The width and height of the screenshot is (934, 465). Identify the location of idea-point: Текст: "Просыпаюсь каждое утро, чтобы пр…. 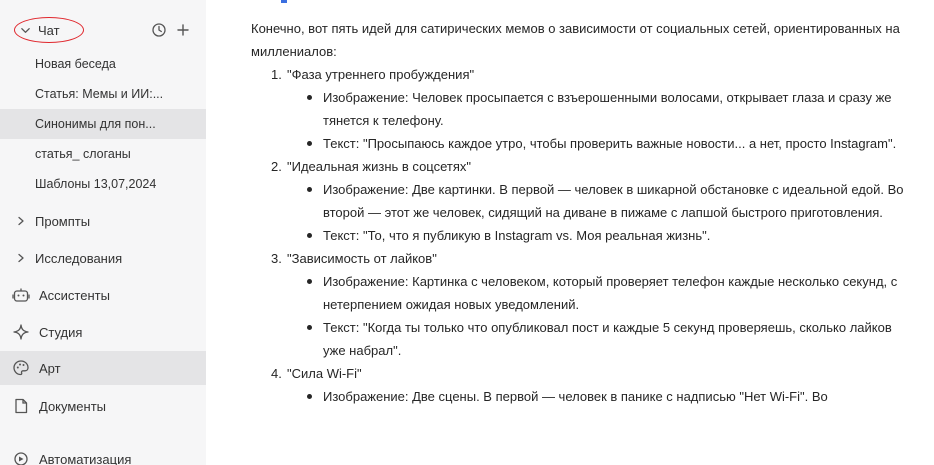
(609, 143).